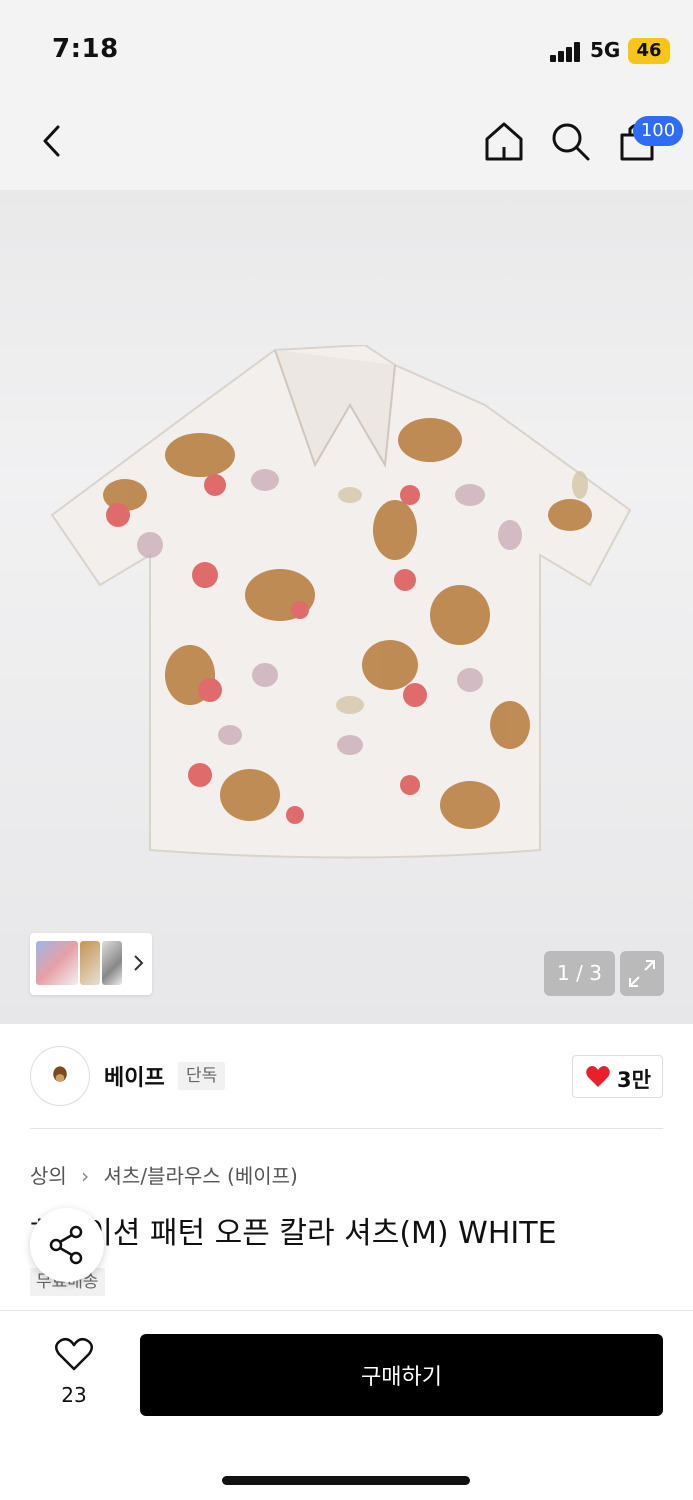  I want to click on thumbnail-strip, so click(91, 964).